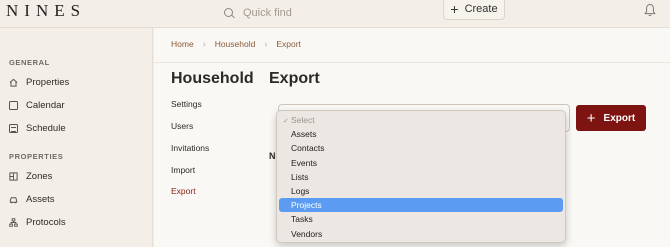 This screenshot has width=670, height=247. I want to click on create-label: Create, so click(481, 8).